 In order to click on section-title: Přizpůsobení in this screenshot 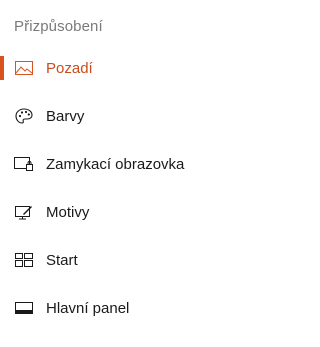, I will do `click(58, 26)`.